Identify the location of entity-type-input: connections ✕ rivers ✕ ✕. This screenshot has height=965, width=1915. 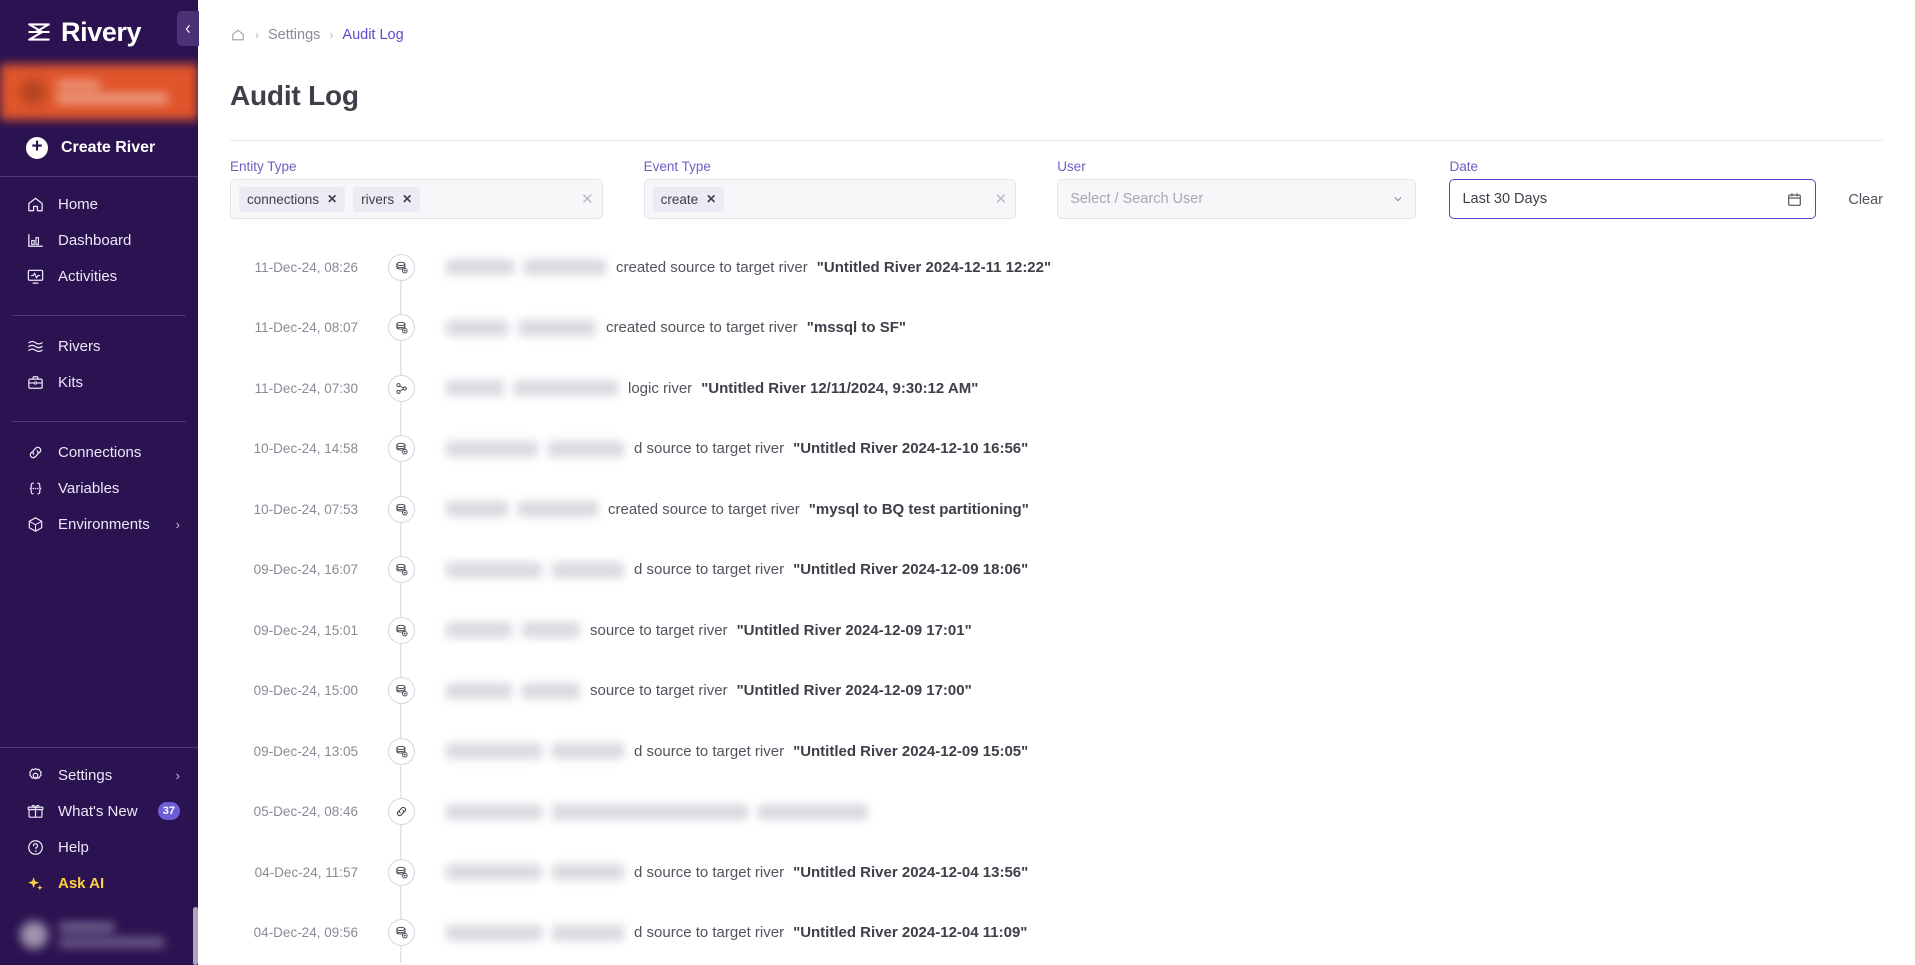
(416, 199).